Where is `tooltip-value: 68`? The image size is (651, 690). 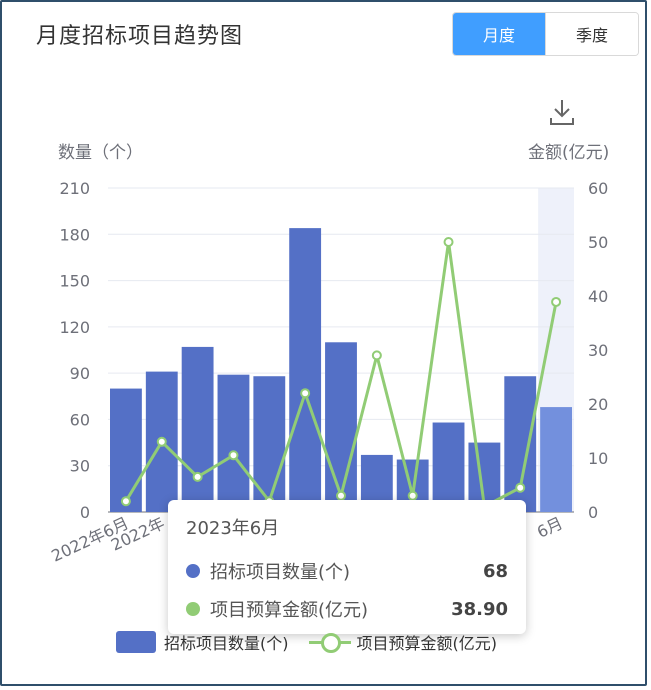 tooltip-value: 68 is located at coordinates (495, 571).